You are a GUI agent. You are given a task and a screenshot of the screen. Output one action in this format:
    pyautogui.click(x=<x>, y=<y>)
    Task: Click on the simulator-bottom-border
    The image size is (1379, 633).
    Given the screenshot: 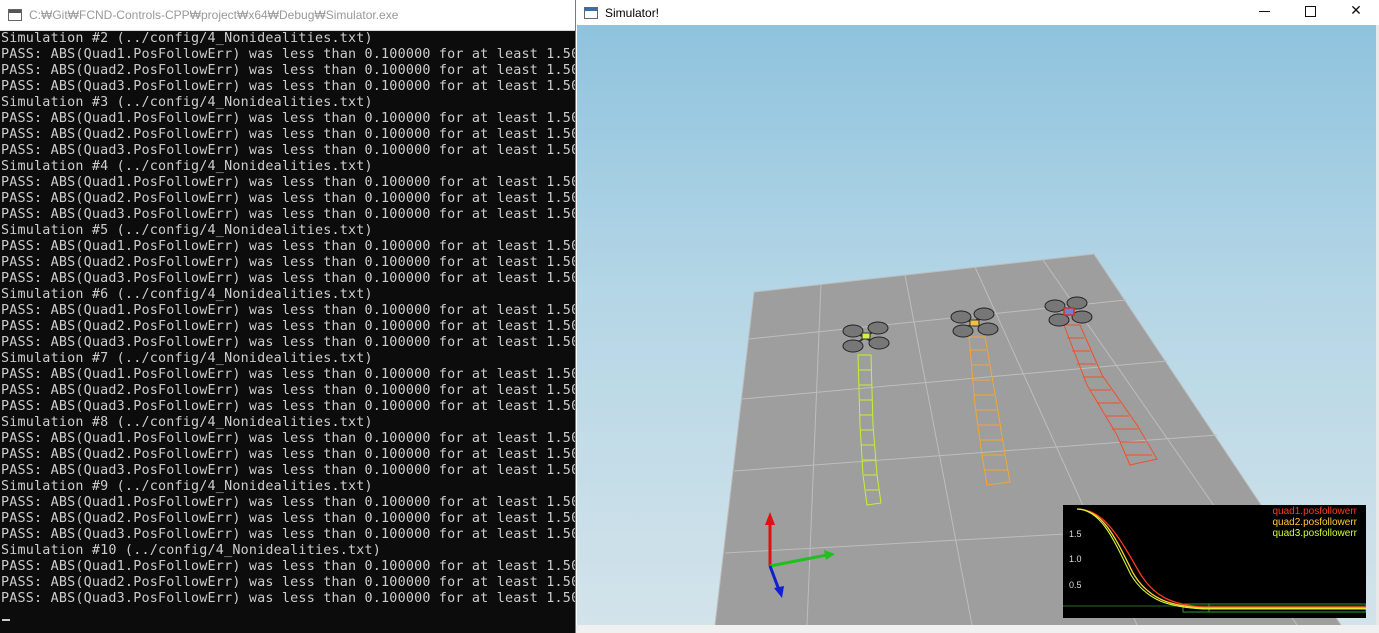 What is the action you would take?
    pyautogui.click(x=977, y=629)
    